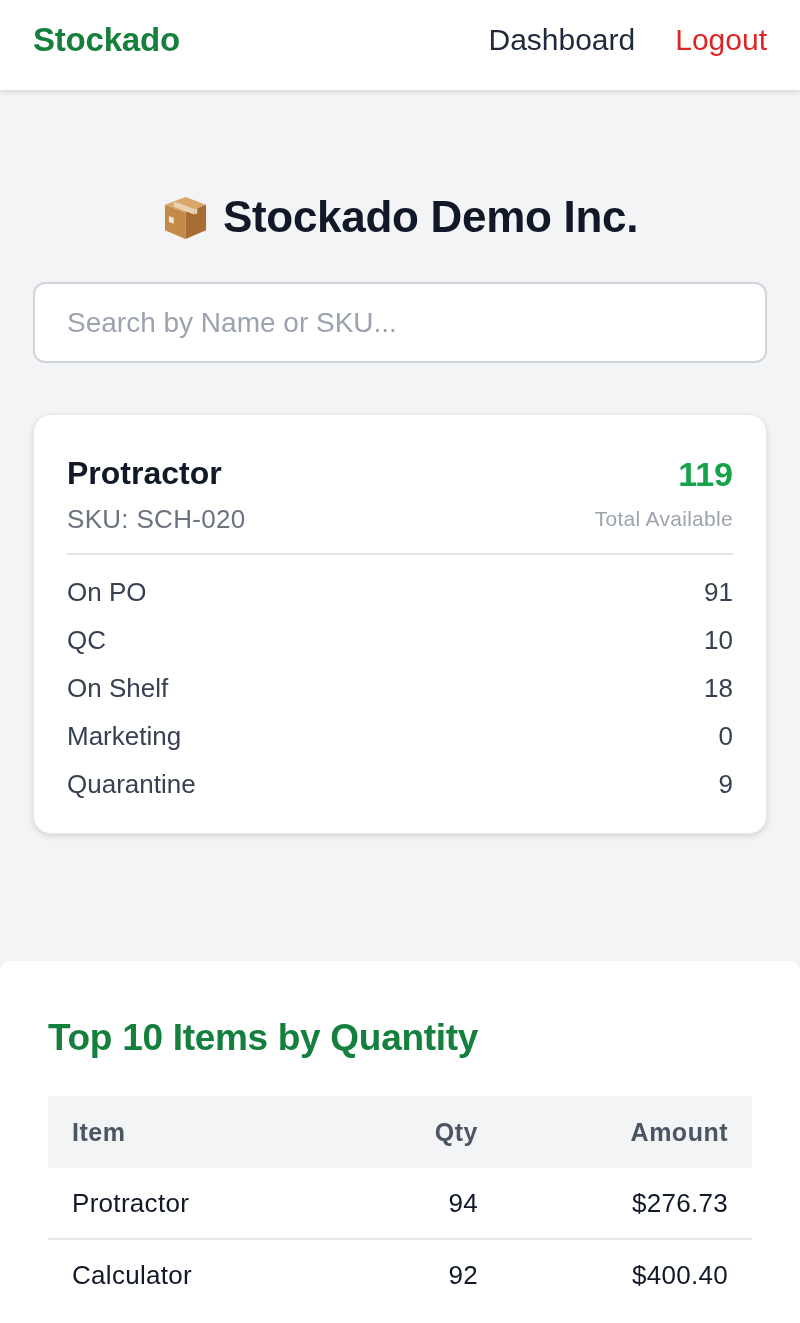 The width and height of the screenshot is (800, 1323). What do you see at coordinates (132, 1275) in the screenshot?
I see `table-cell-text: Calculator` at bounding box center [132, 1275].